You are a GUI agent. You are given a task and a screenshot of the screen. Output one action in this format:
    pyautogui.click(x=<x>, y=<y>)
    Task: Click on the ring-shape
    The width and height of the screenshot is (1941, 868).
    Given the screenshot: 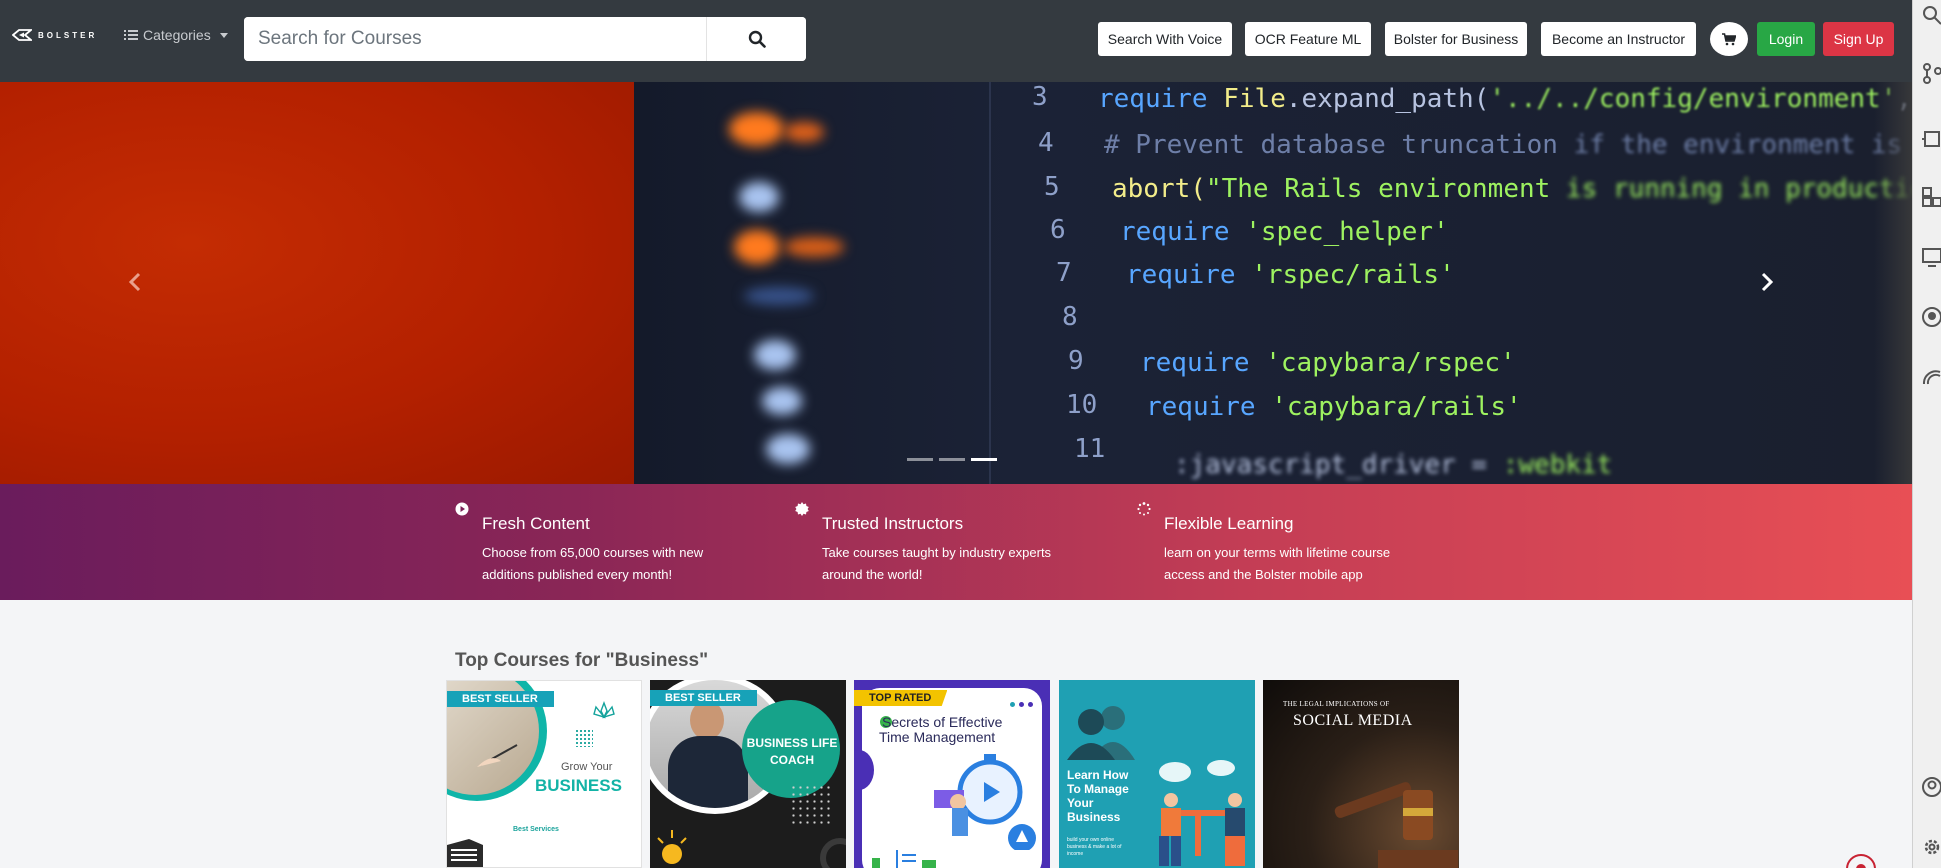 What is the action you would take?
    pyautogui.click(x=833, y=853)
    